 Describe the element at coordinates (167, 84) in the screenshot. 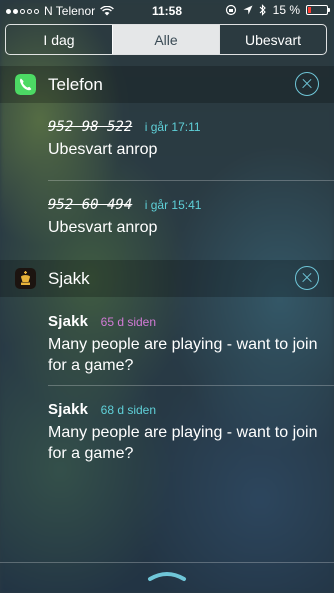

I see `section-header-telefon: Telefon` at that location.